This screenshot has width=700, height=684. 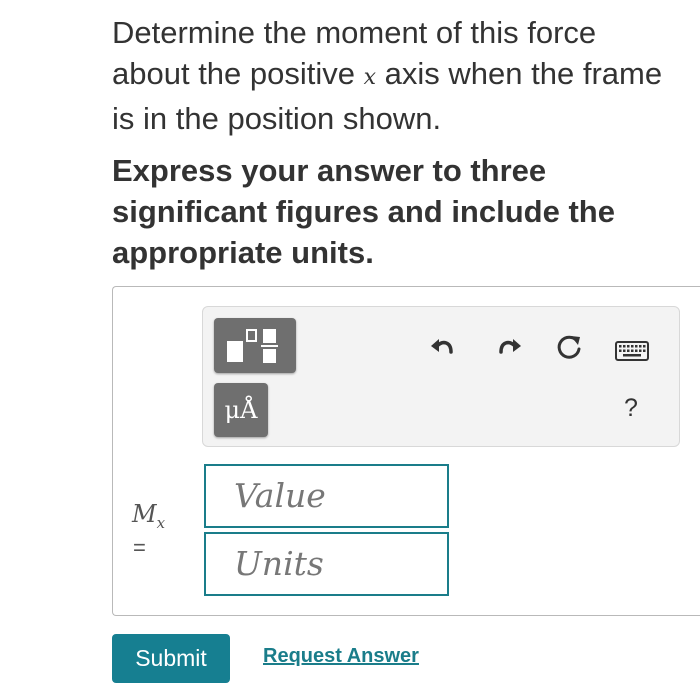 What do you see at coordinates (631, 408) in the screenshot?
I see `help-button: ?` at bounding box center [631, 408].